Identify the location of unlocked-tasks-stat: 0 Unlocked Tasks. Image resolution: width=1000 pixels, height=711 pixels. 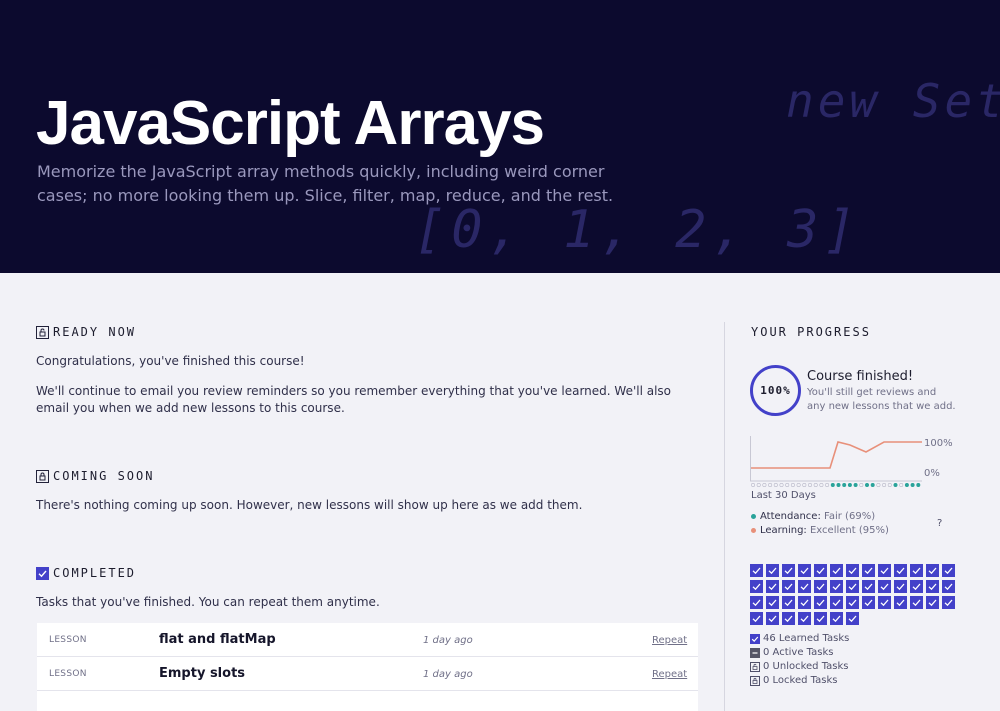
(799, 666).